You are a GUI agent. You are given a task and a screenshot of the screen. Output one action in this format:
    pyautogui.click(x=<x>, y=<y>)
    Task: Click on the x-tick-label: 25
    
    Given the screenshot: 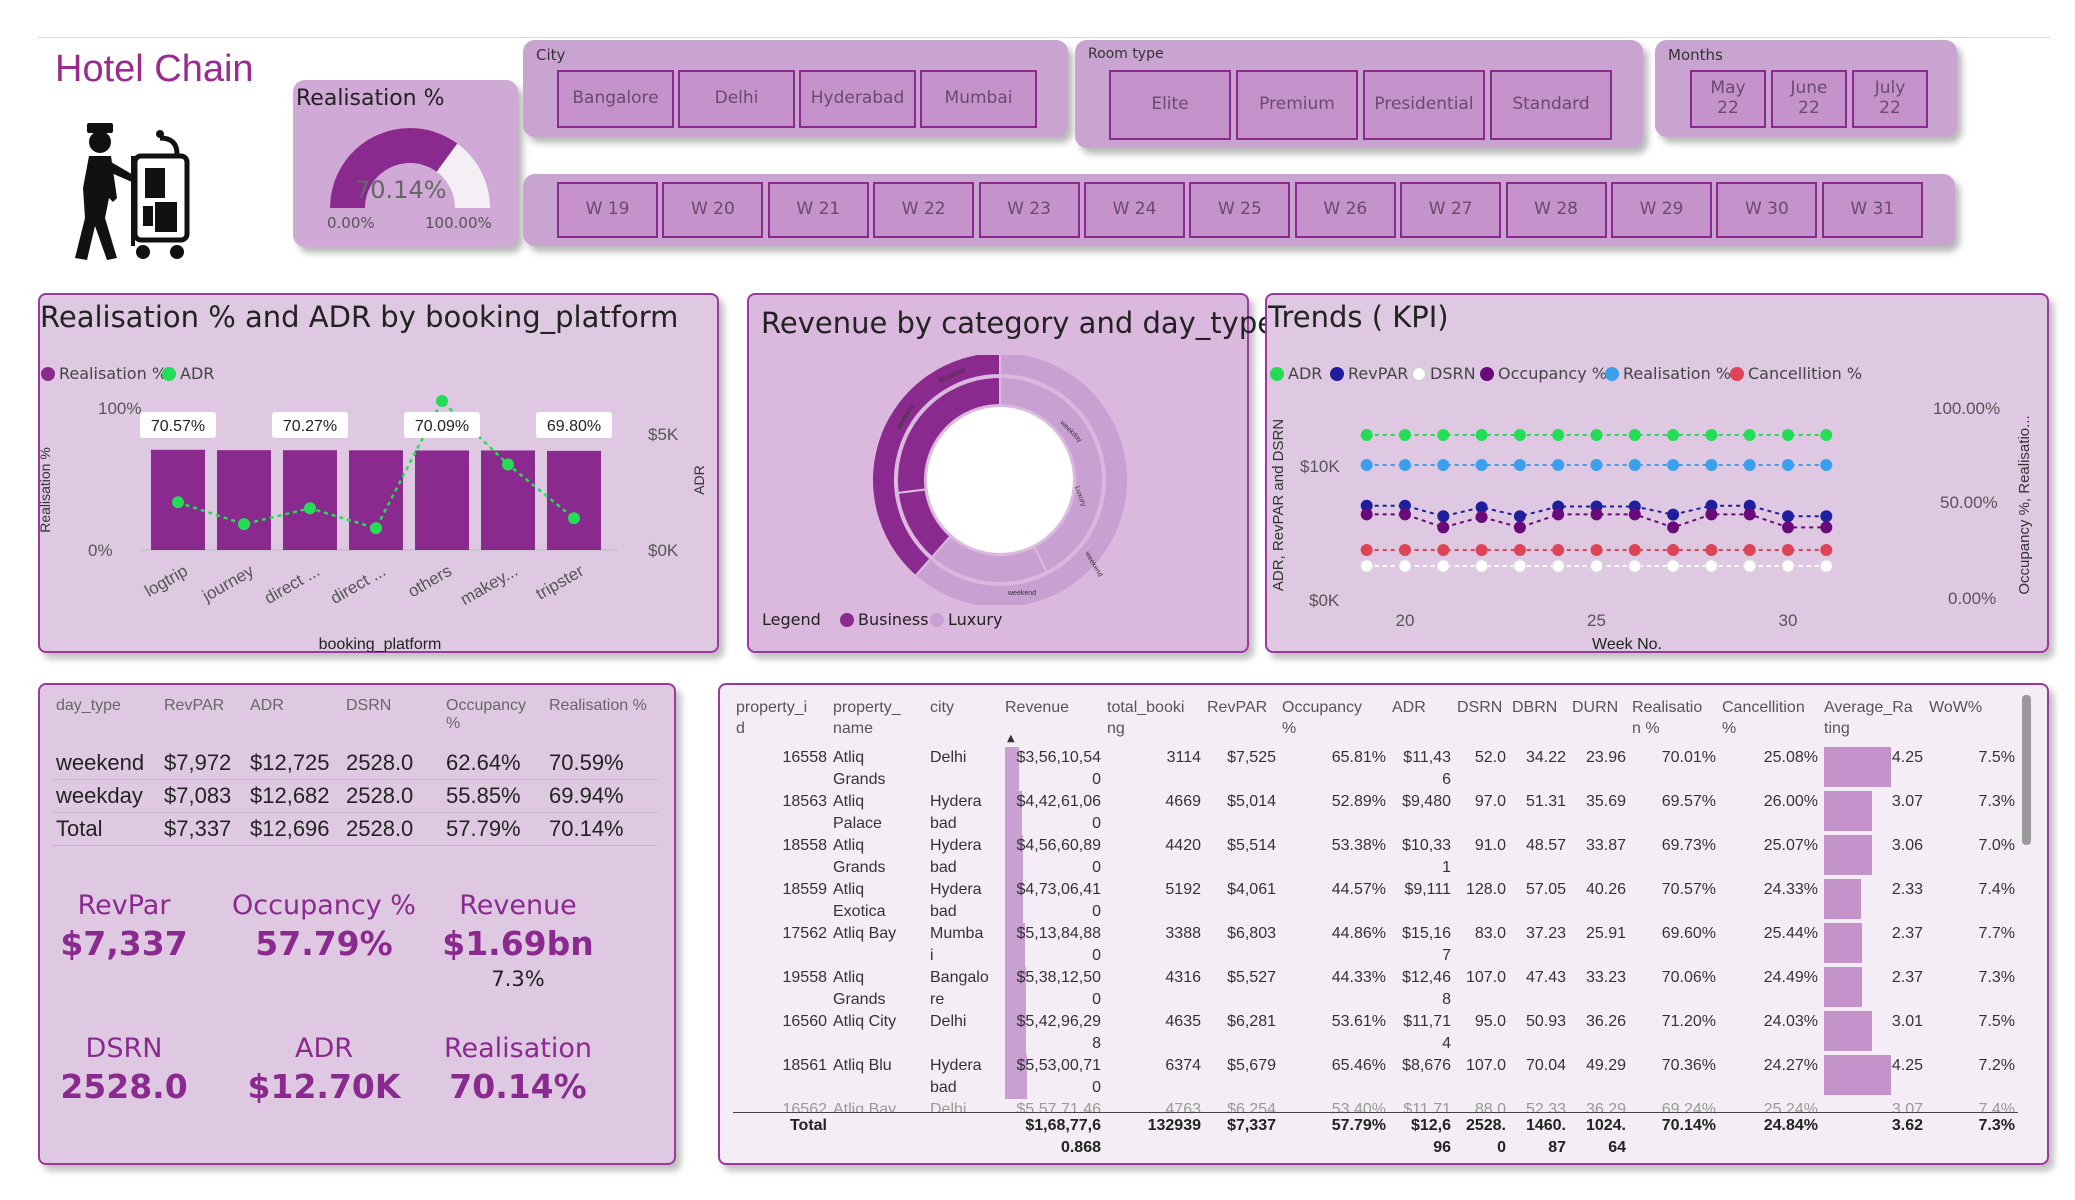 What is the action you would take?
    pyautogui.click(x=1596, y=620)
    